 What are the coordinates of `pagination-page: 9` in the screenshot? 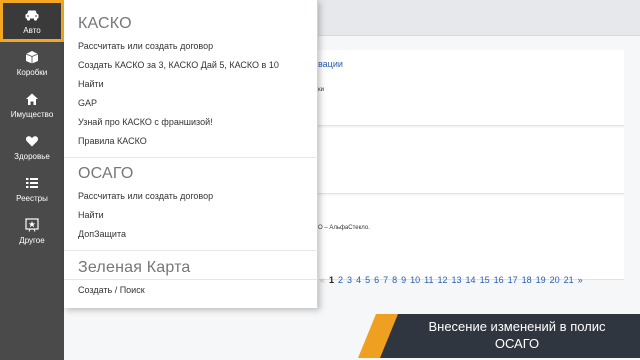 It's located at (403, 280).